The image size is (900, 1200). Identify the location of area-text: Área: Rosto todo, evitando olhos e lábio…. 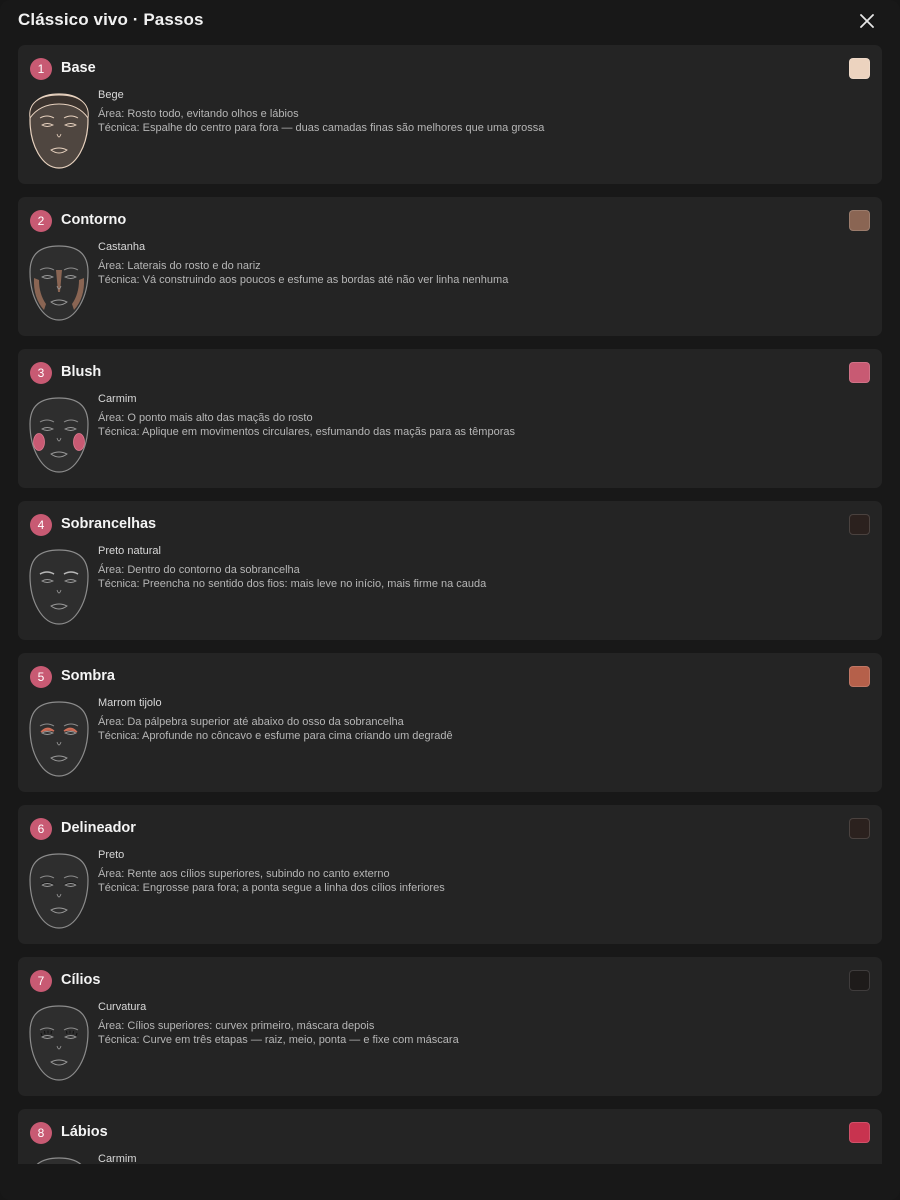
(198, 114).